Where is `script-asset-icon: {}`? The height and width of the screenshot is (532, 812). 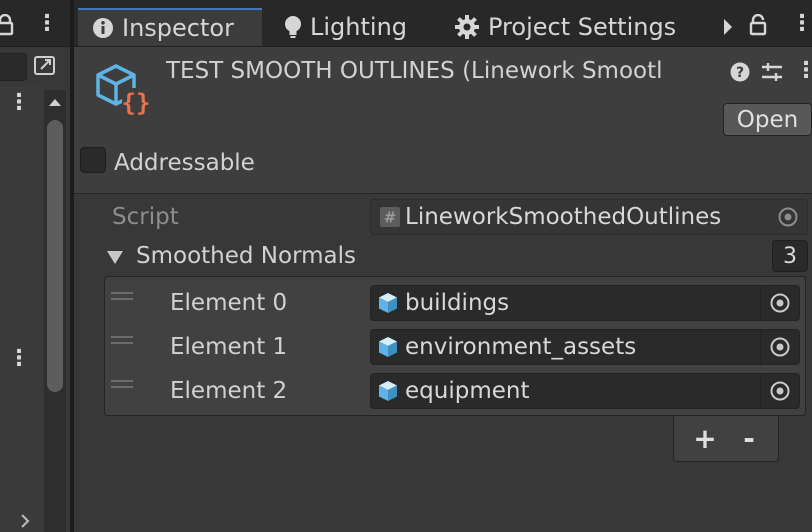 script-asset-icon: {} is located at coordinates (123, 90).